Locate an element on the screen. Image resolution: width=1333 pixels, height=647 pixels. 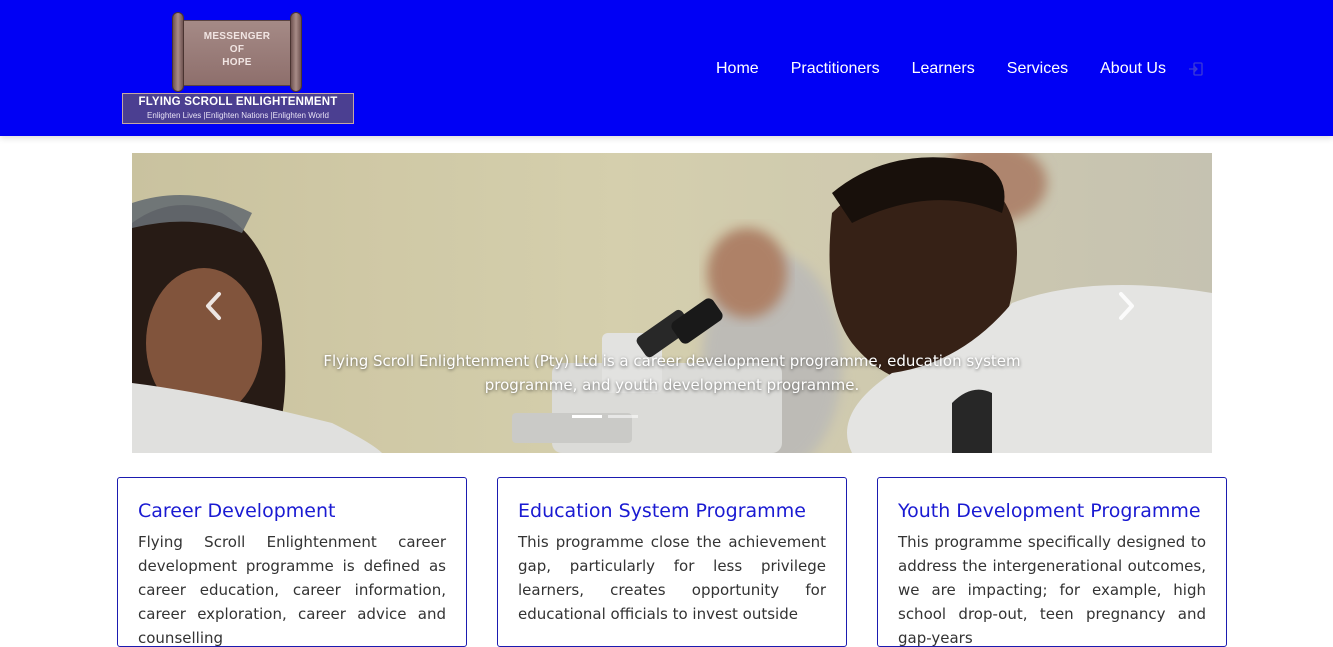
card-title: Career Development is located at coordinates (292, 511).